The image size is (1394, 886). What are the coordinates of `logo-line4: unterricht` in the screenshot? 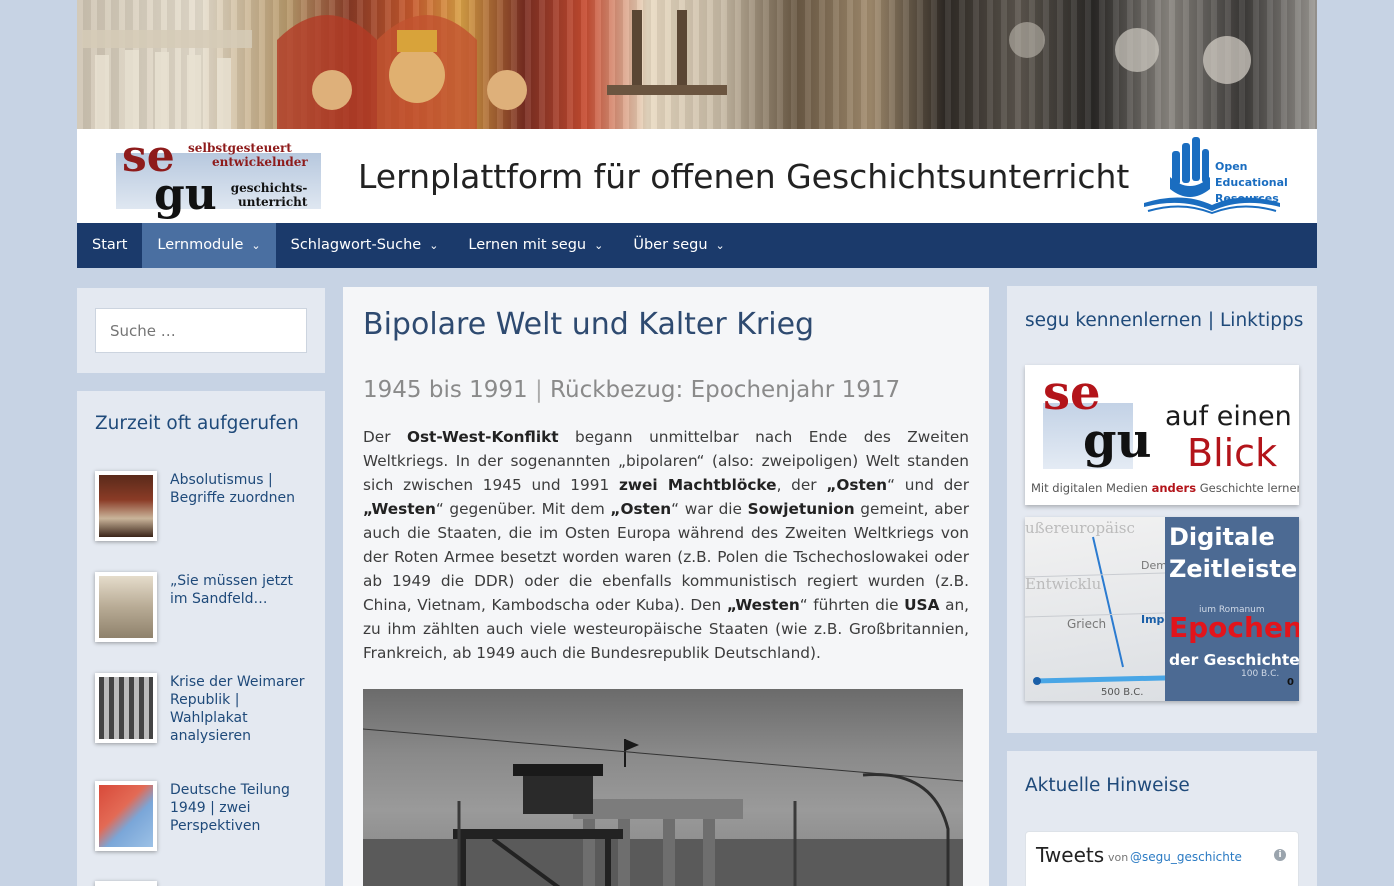 It's located at (273, 202).